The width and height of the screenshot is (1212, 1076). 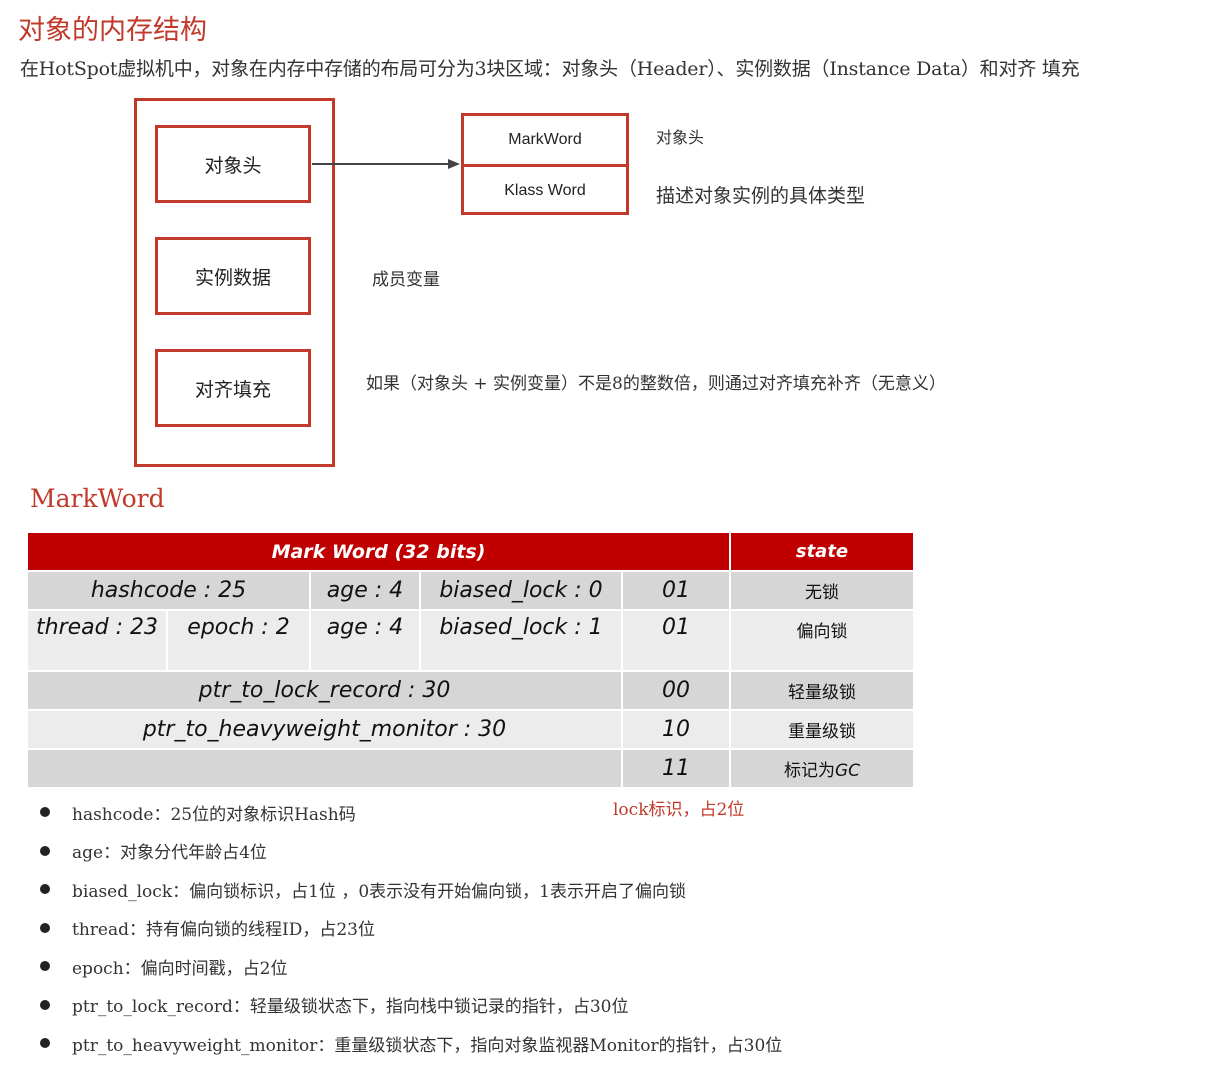 I want to click on padding-box: 对齐填充, so click(x=233, y=388).